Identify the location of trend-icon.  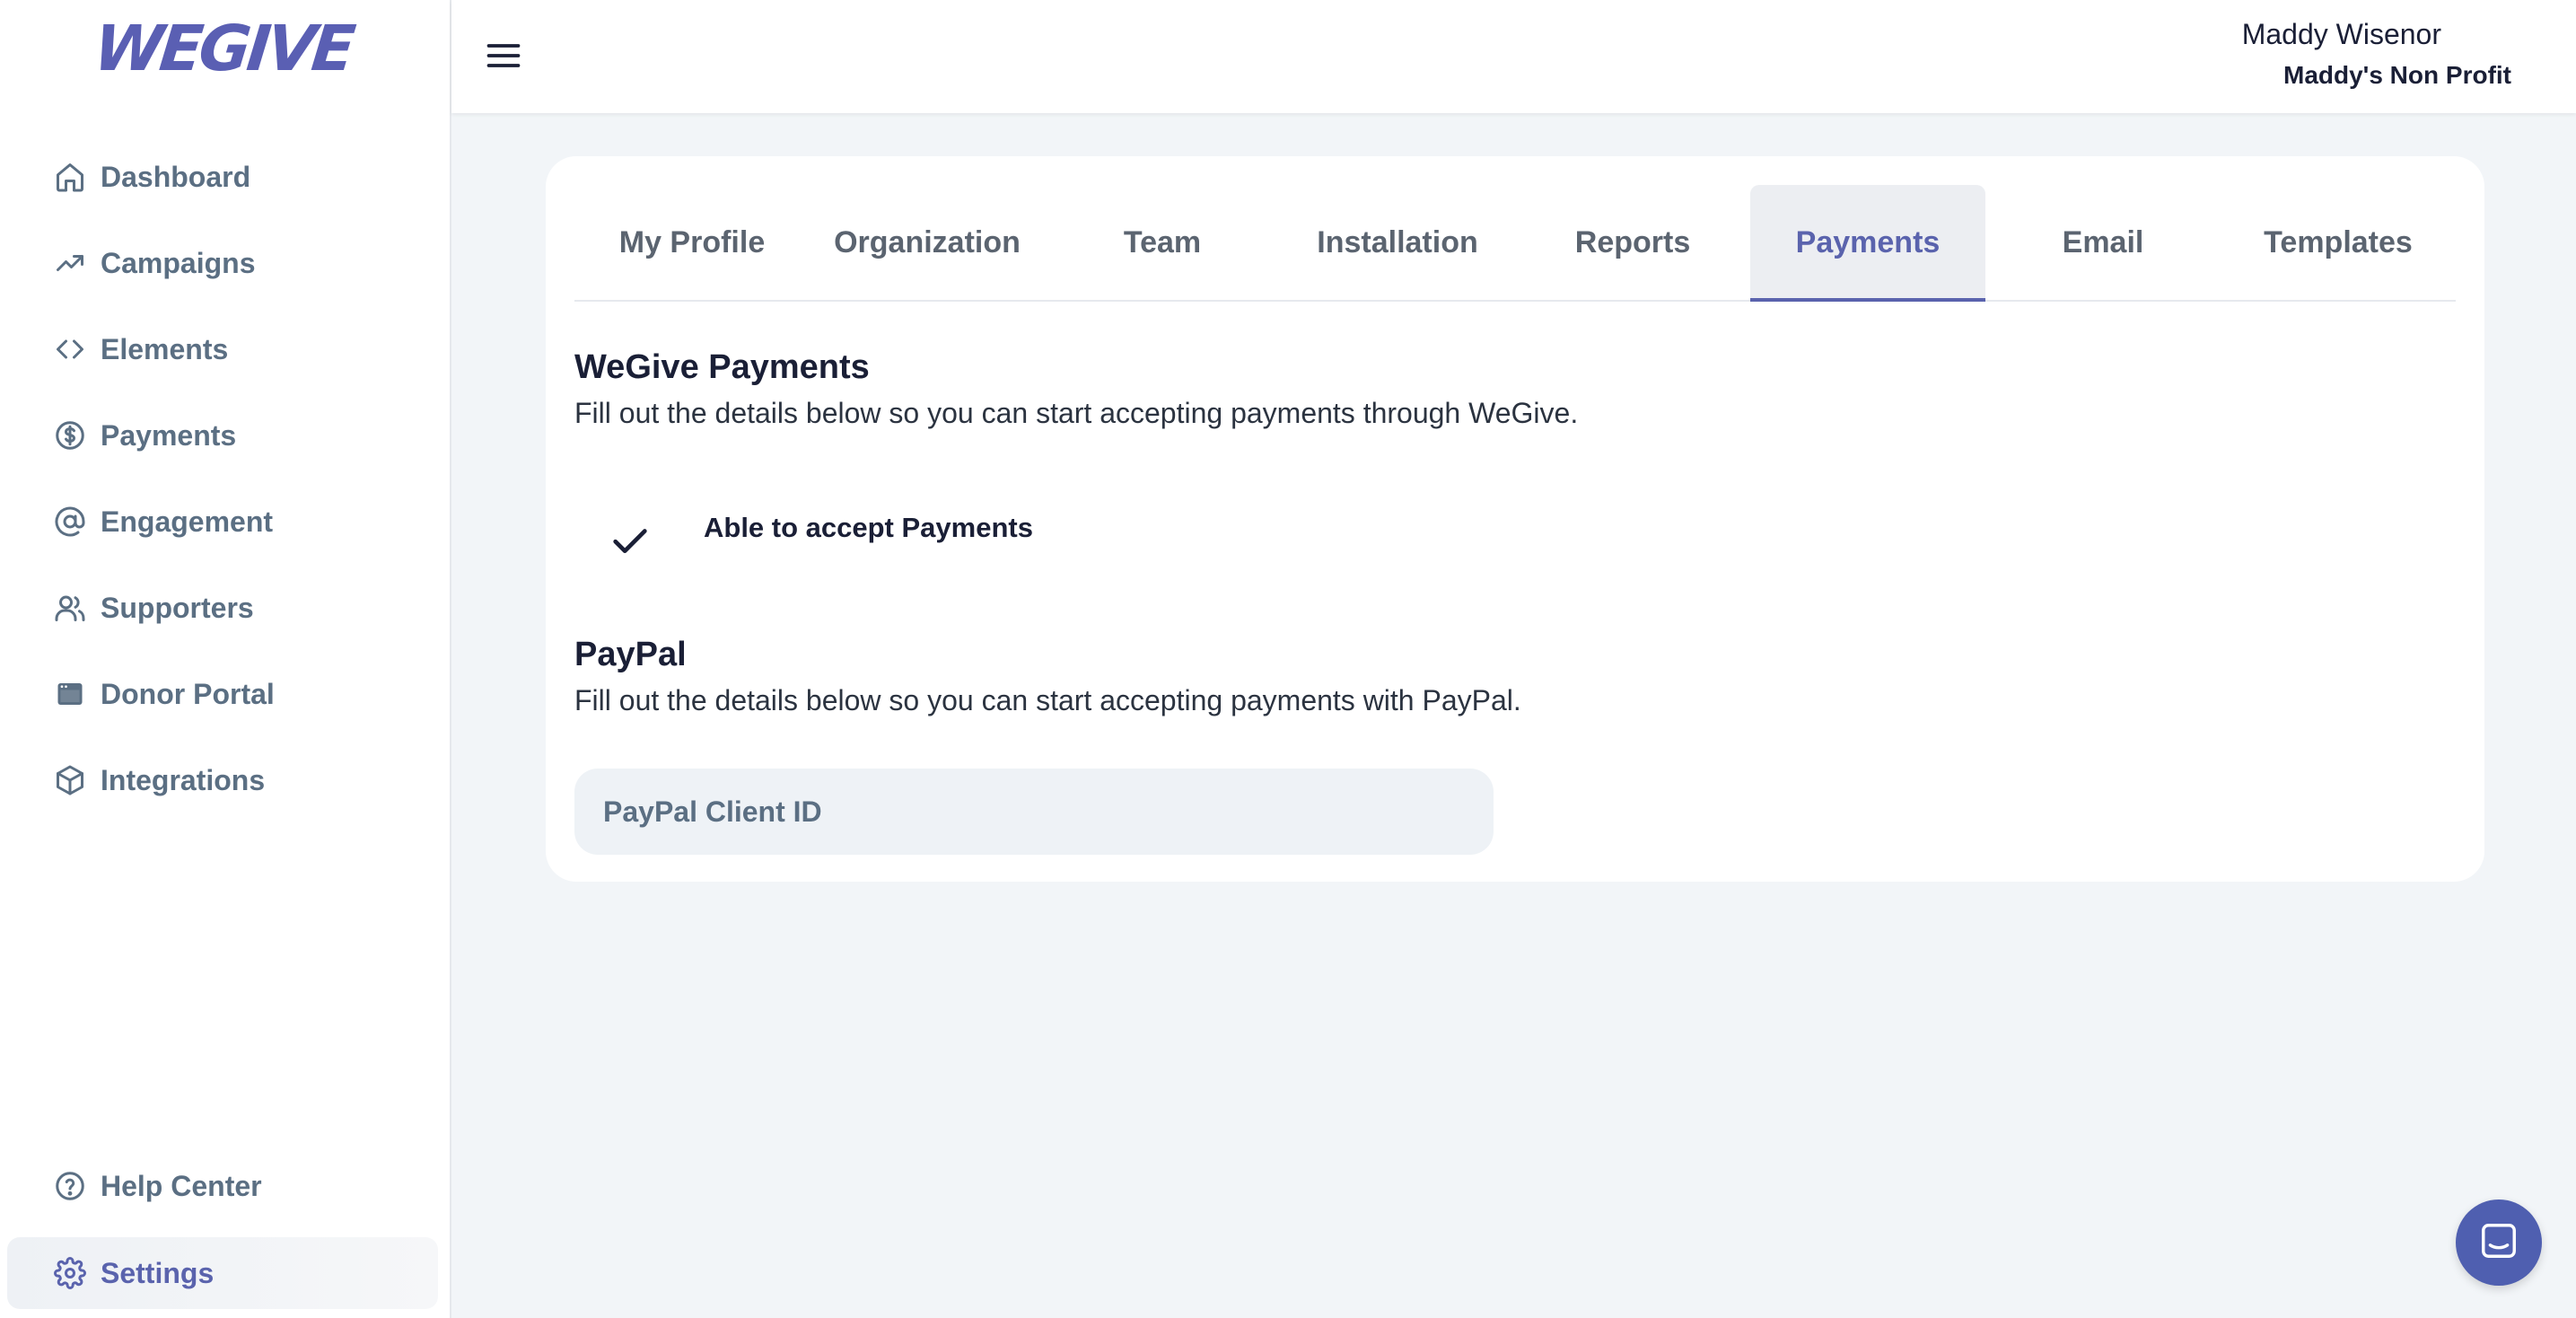
(70, 263).